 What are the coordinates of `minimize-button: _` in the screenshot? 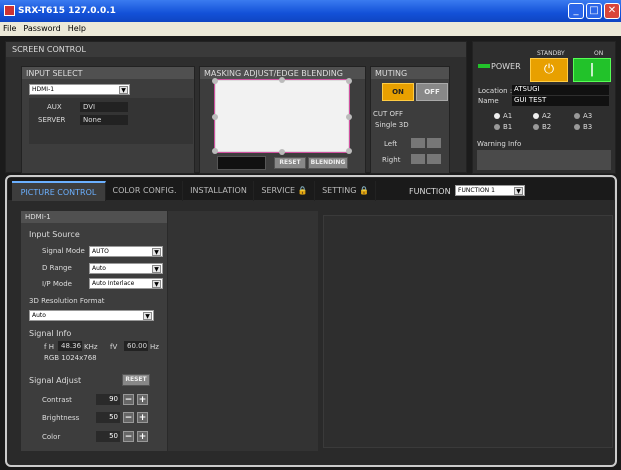 It's located at (576, 11).